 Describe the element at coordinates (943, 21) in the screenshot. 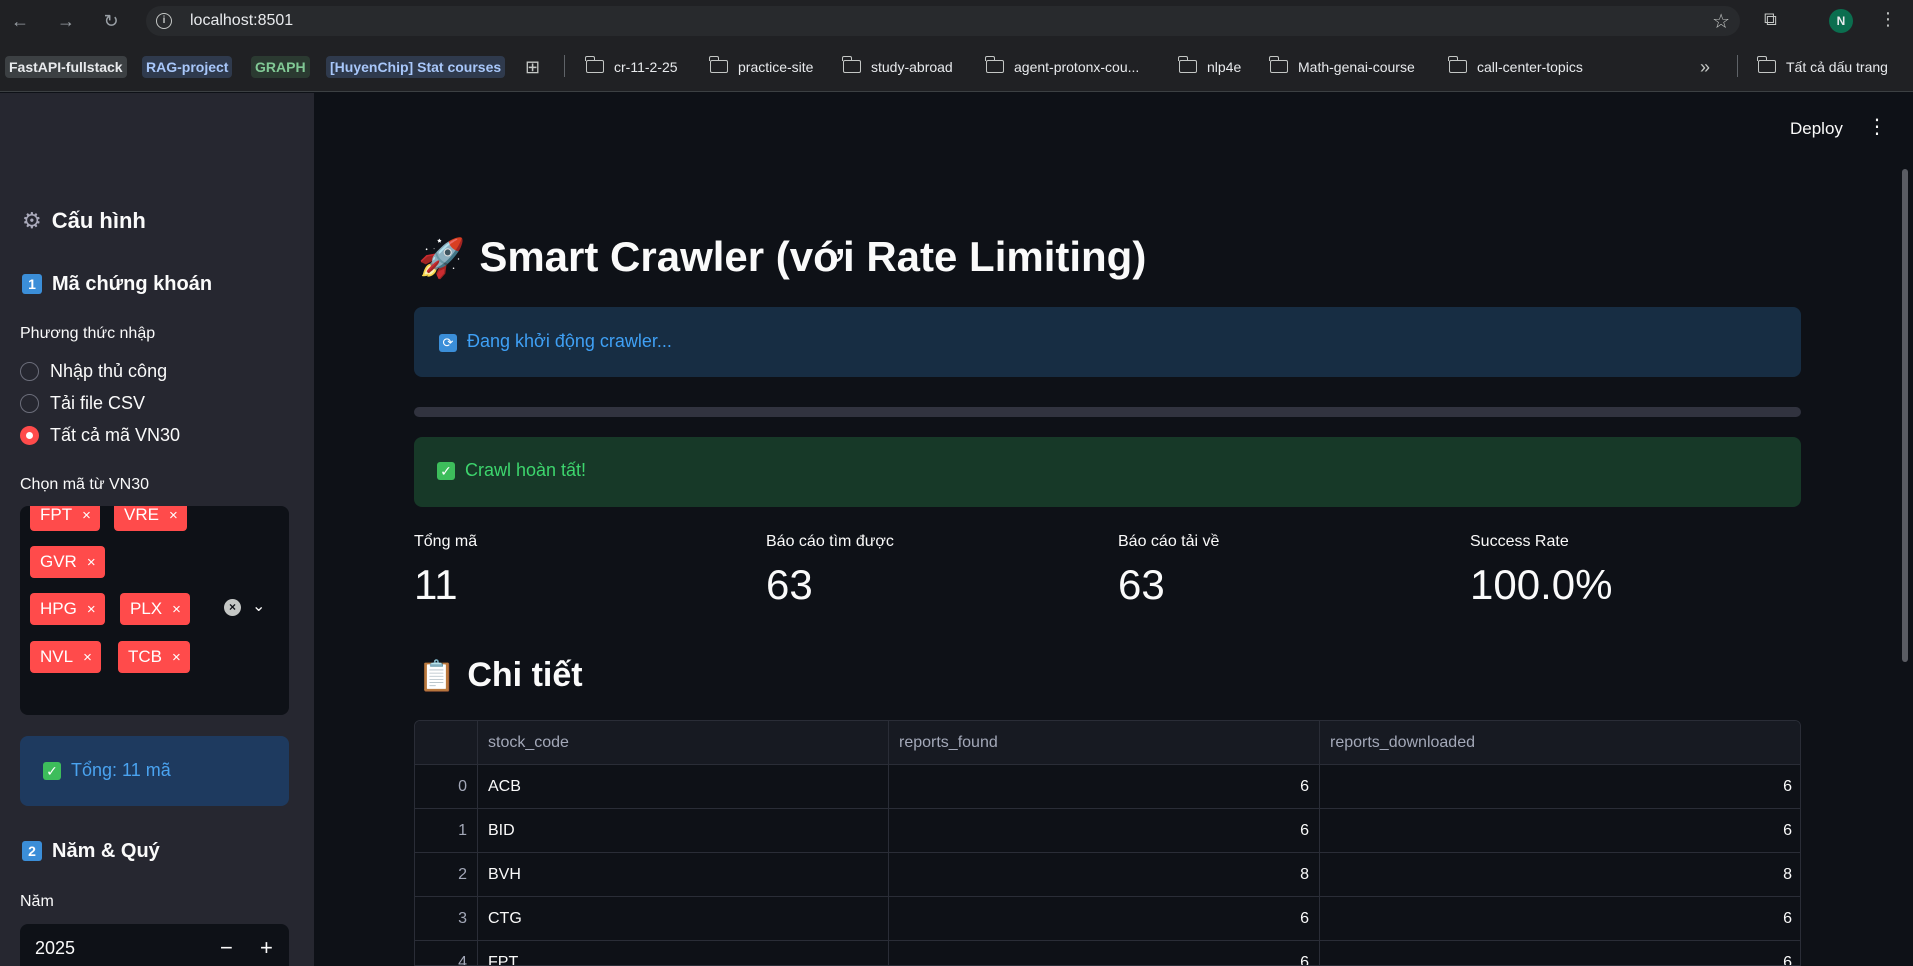

I see `address-bar: i localhost:8501 ☆` at that location.